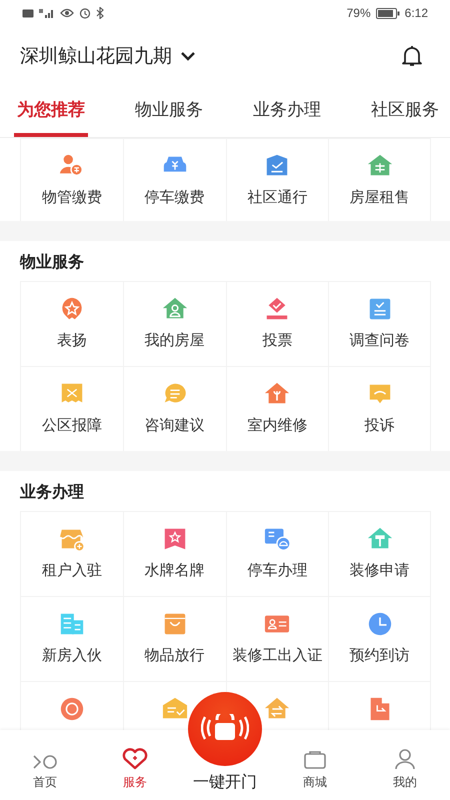 The width and height of the screenshot is (450, 800). What do you see at coordinates (412, 56) in the screenshot?
I see `bell-icon` at bounding box center [412, 56].